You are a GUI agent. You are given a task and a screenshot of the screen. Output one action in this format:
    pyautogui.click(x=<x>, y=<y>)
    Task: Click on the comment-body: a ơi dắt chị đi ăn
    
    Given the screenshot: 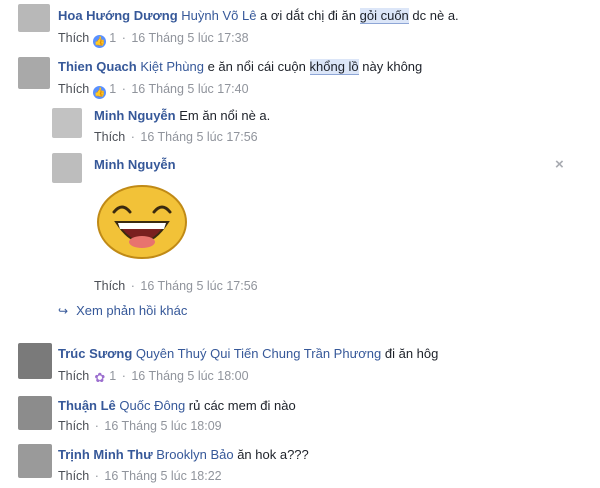 What is the action you would take?
    pyautogui.click(x=308, y=15)
    